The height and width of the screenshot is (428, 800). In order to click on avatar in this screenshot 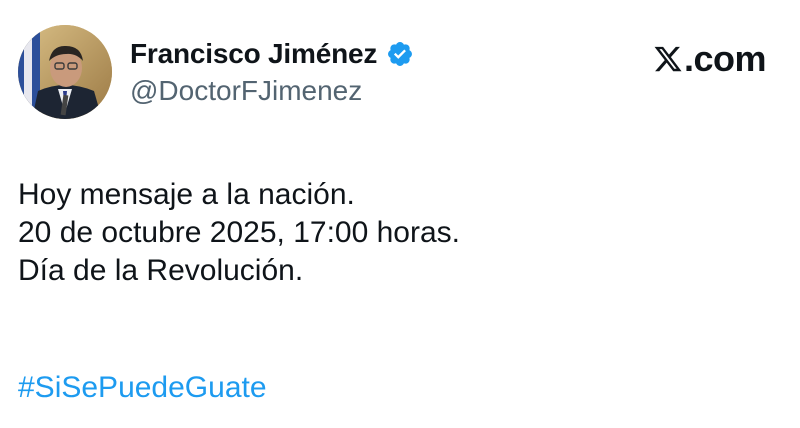, I will do `click(65, 72)`.